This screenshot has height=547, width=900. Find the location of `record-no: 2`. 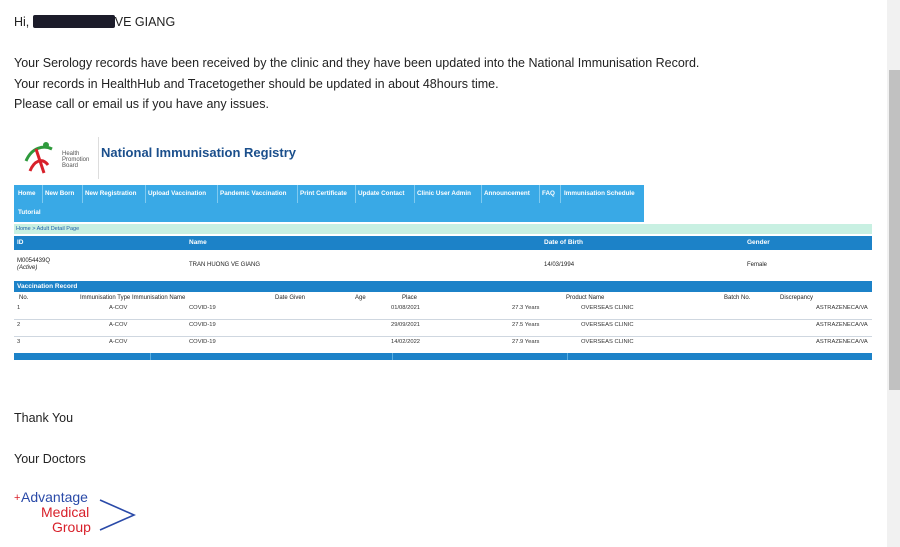

record-no: 2 is located at coordinates (19, 325).